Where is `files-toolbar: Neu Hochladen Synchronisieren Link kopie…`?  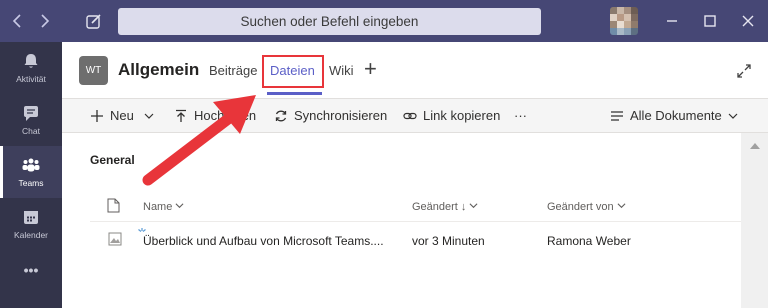 files-toolbar: Neu Hochladen Synchronisieren Link kopie… is located at coordinates (415, 116).